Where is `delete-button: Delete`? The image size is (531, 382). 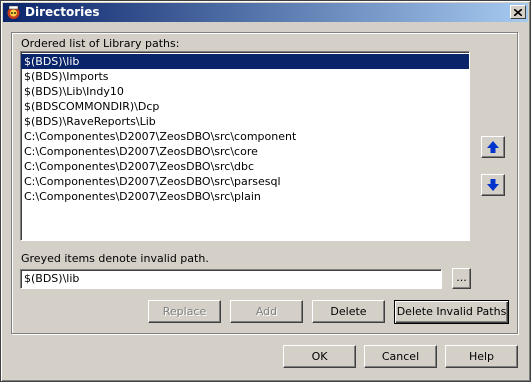 delete-button: Delete is located at coordinates (348, 311).